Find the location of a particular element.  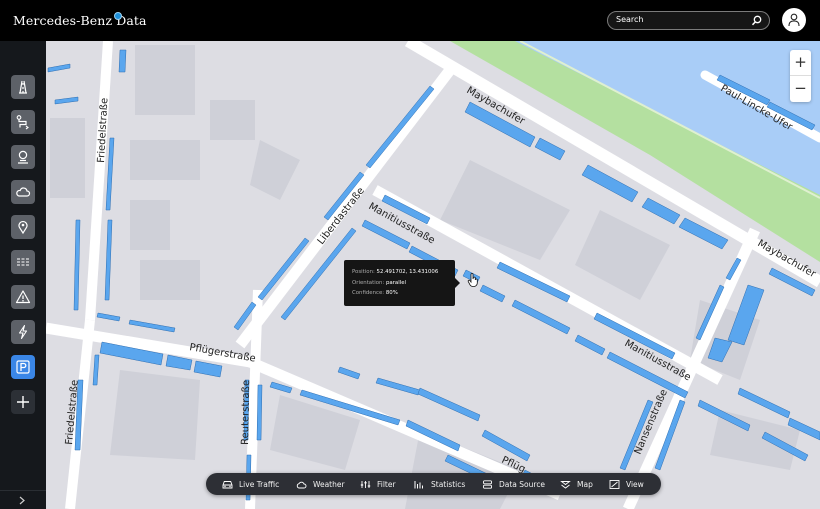

label-reuterstrasse: Reuterstraße is located at coordinates (246, 412).